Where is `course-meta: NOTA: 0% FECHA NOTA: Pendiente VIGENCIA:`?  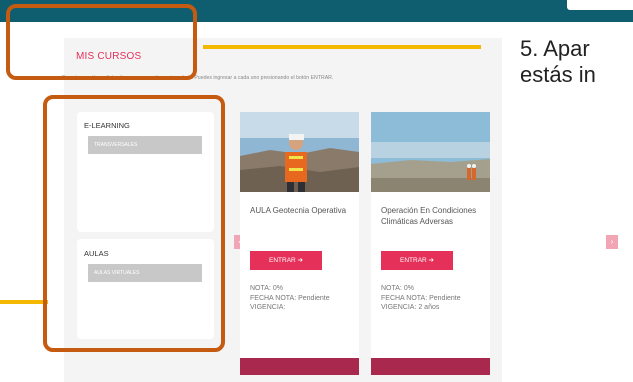
course-meta: NOTA: 0% FECHA NOTA: Pendiente VIGENCIA: is located at coordinates (290, 298).